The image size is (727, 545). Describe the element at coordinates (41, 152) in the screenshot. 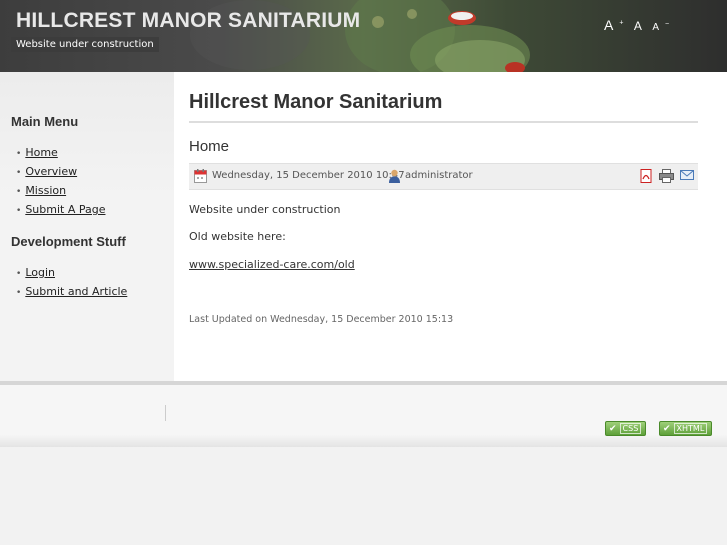

I see `menu-link-home: Home` at that location.